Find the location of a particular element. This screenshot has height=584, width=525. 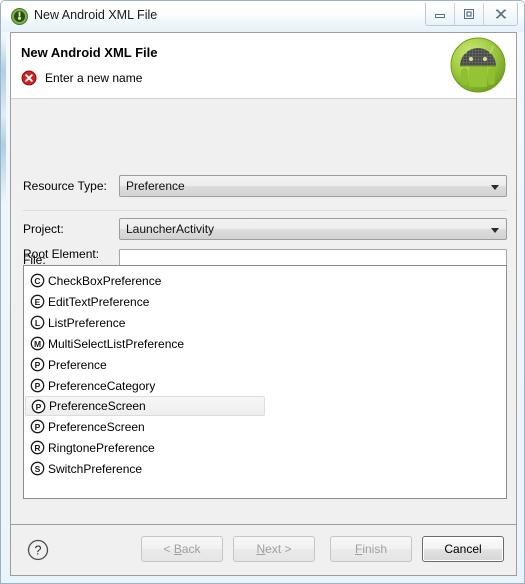

element-type-icon: S is located at coordinates (37, 468).